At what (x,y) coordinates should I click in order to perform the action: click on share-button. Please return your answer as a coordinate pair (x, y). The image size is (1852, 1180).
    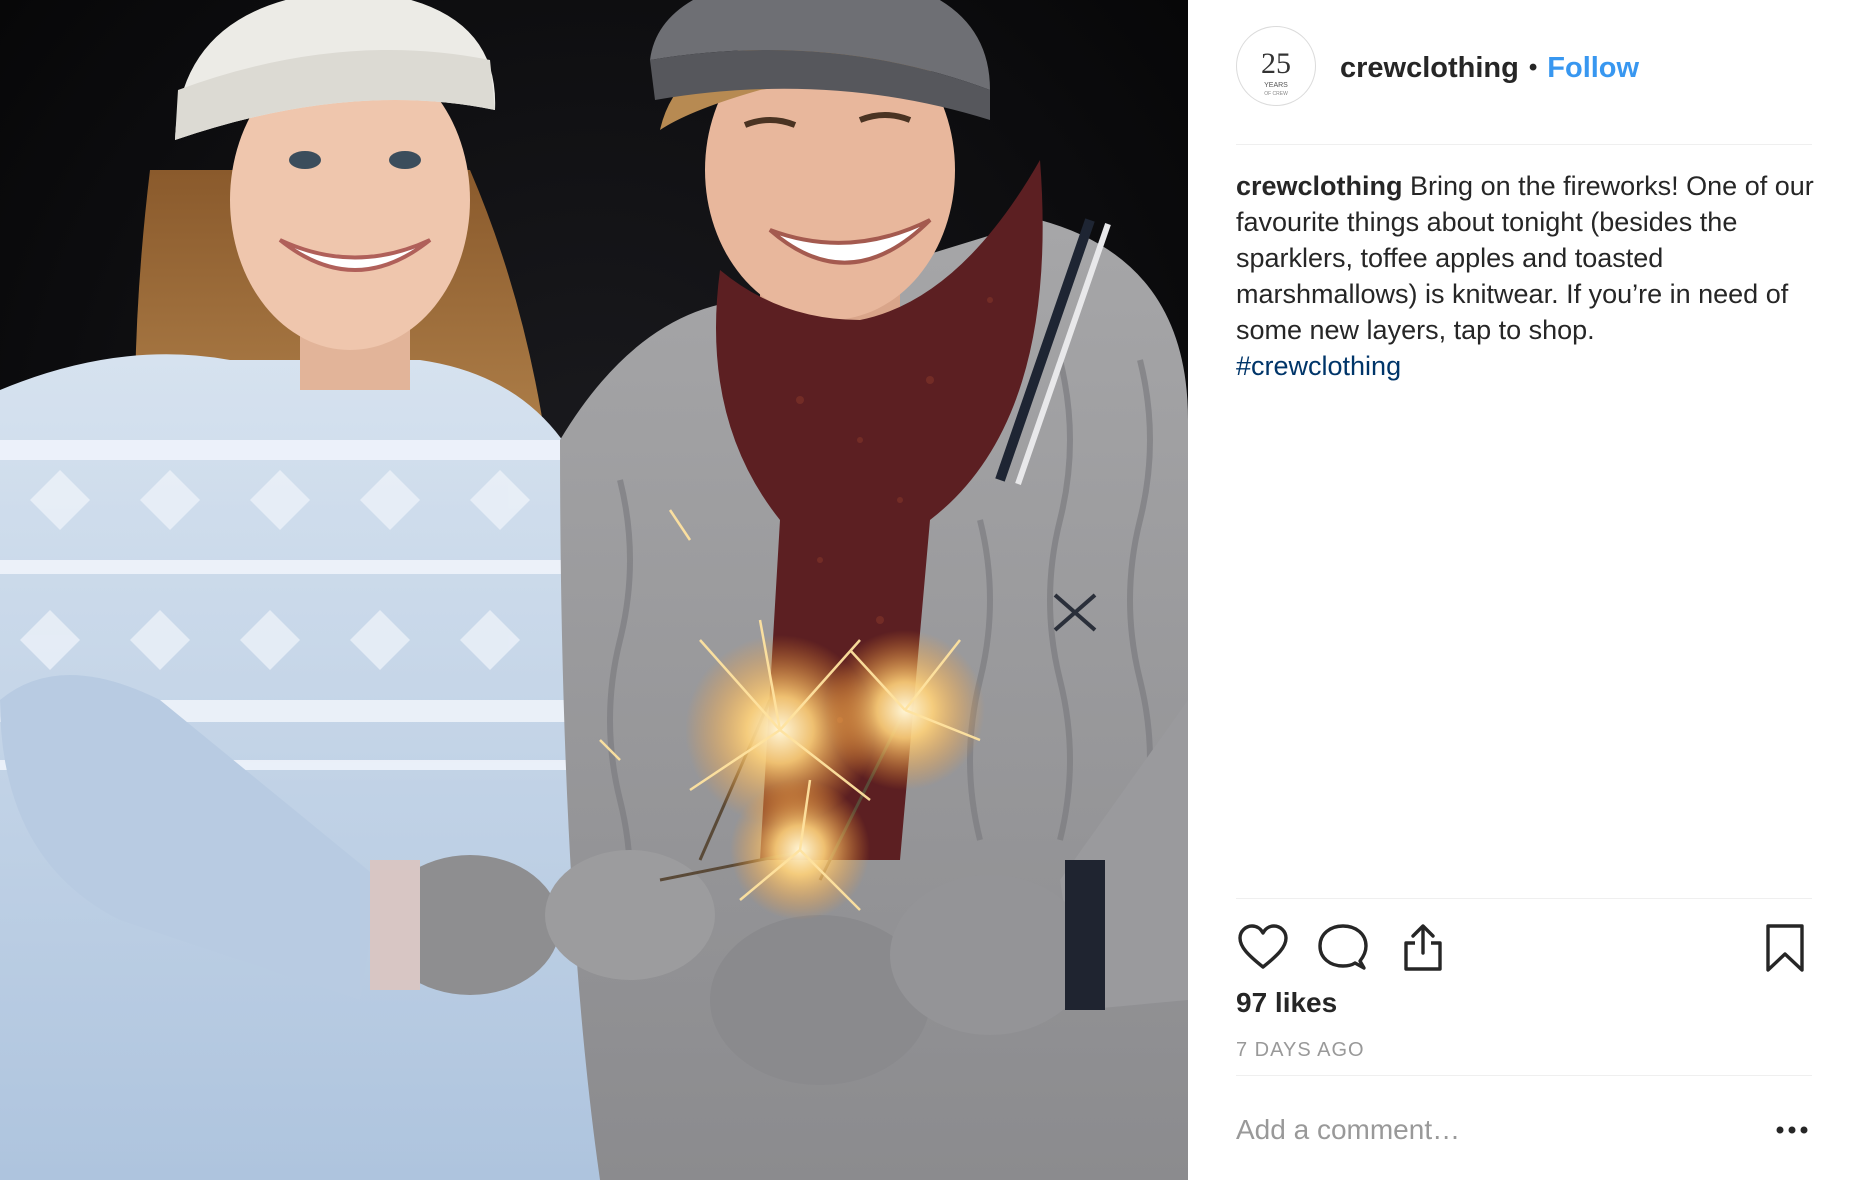
    Looking at the image, I should click on (1423, 948).